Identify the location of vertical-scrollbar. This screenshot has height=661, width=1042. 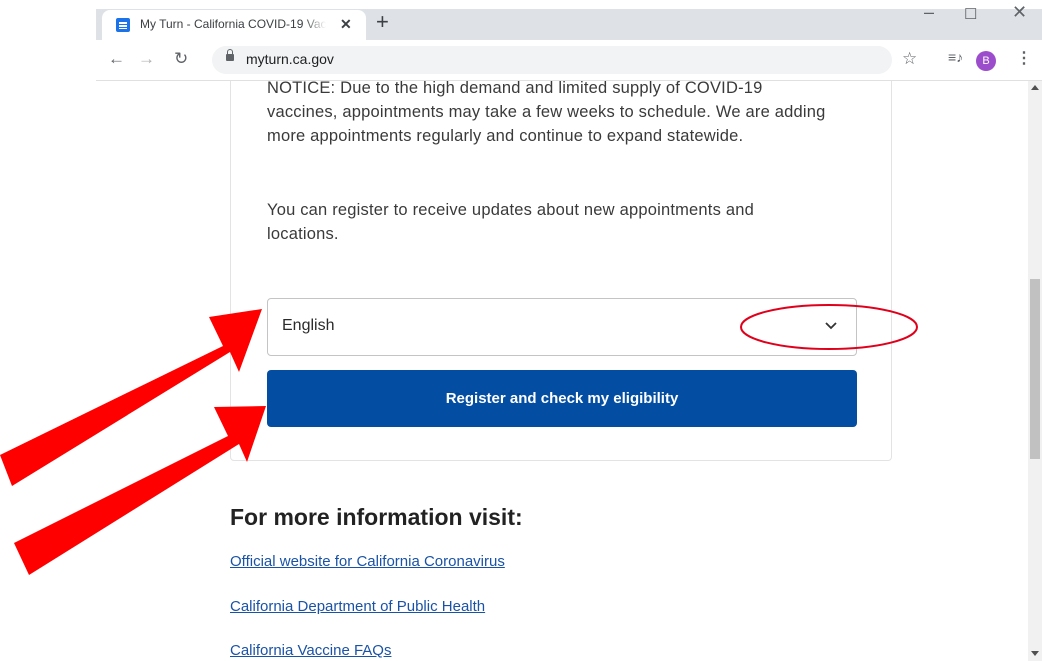
(1035, 371).